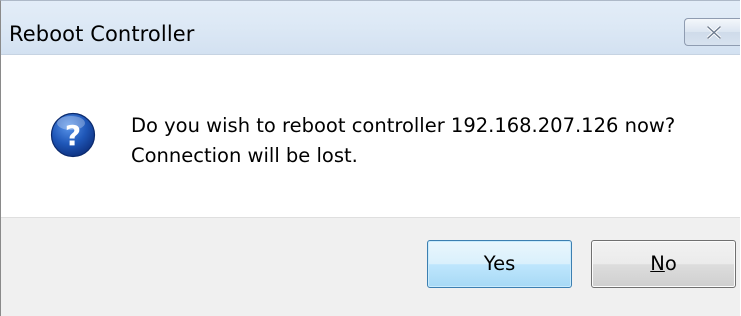 The width and height of the screenshot is (741, 316). What do you see at coordinates (670, 263) in the screenshot?
I see `no-button-label-rest: o` at bounding box center [670, 263].